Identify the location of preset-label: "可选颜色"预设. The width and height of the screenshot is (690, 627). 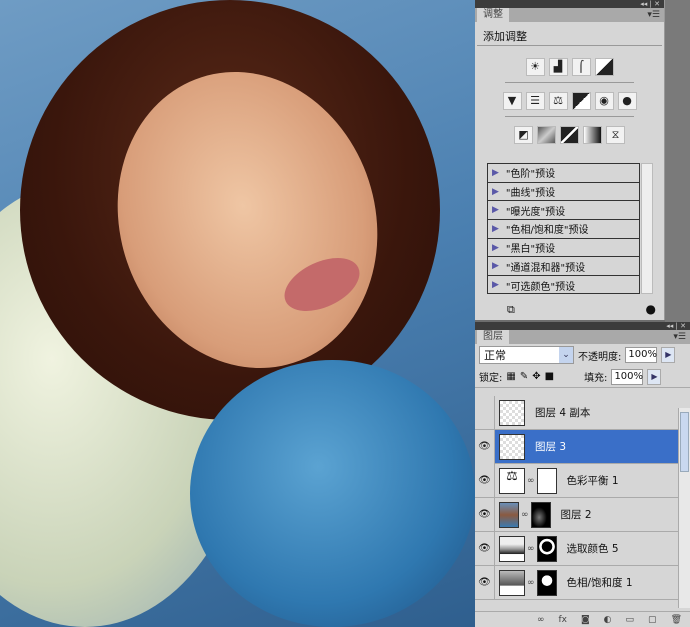
(540, 287).